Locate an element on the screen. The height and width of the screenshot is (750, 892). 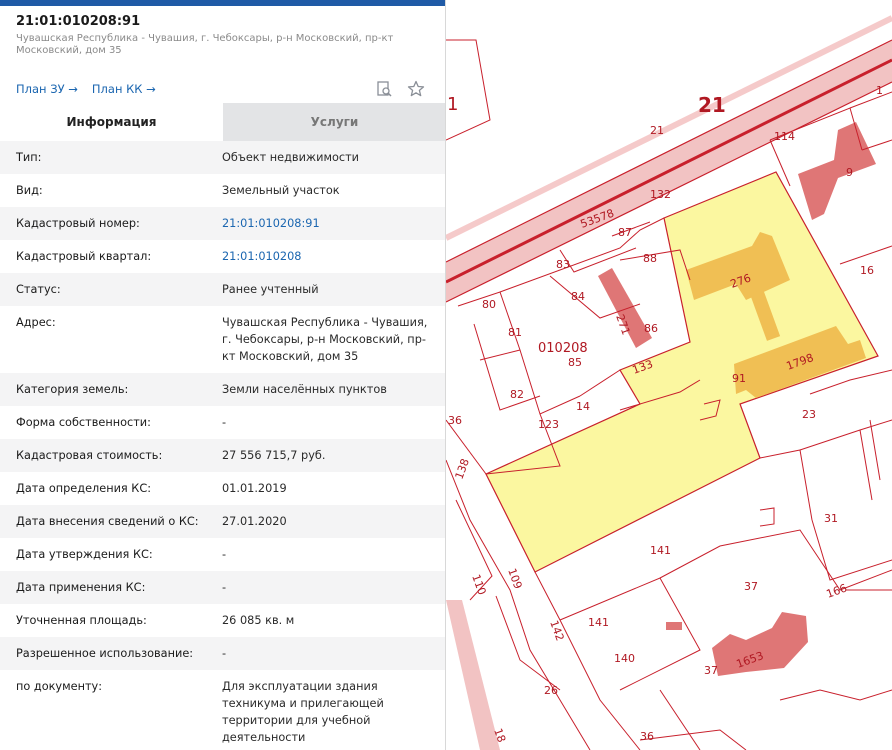
map-label: 84 is located at coordinates (578, 296).